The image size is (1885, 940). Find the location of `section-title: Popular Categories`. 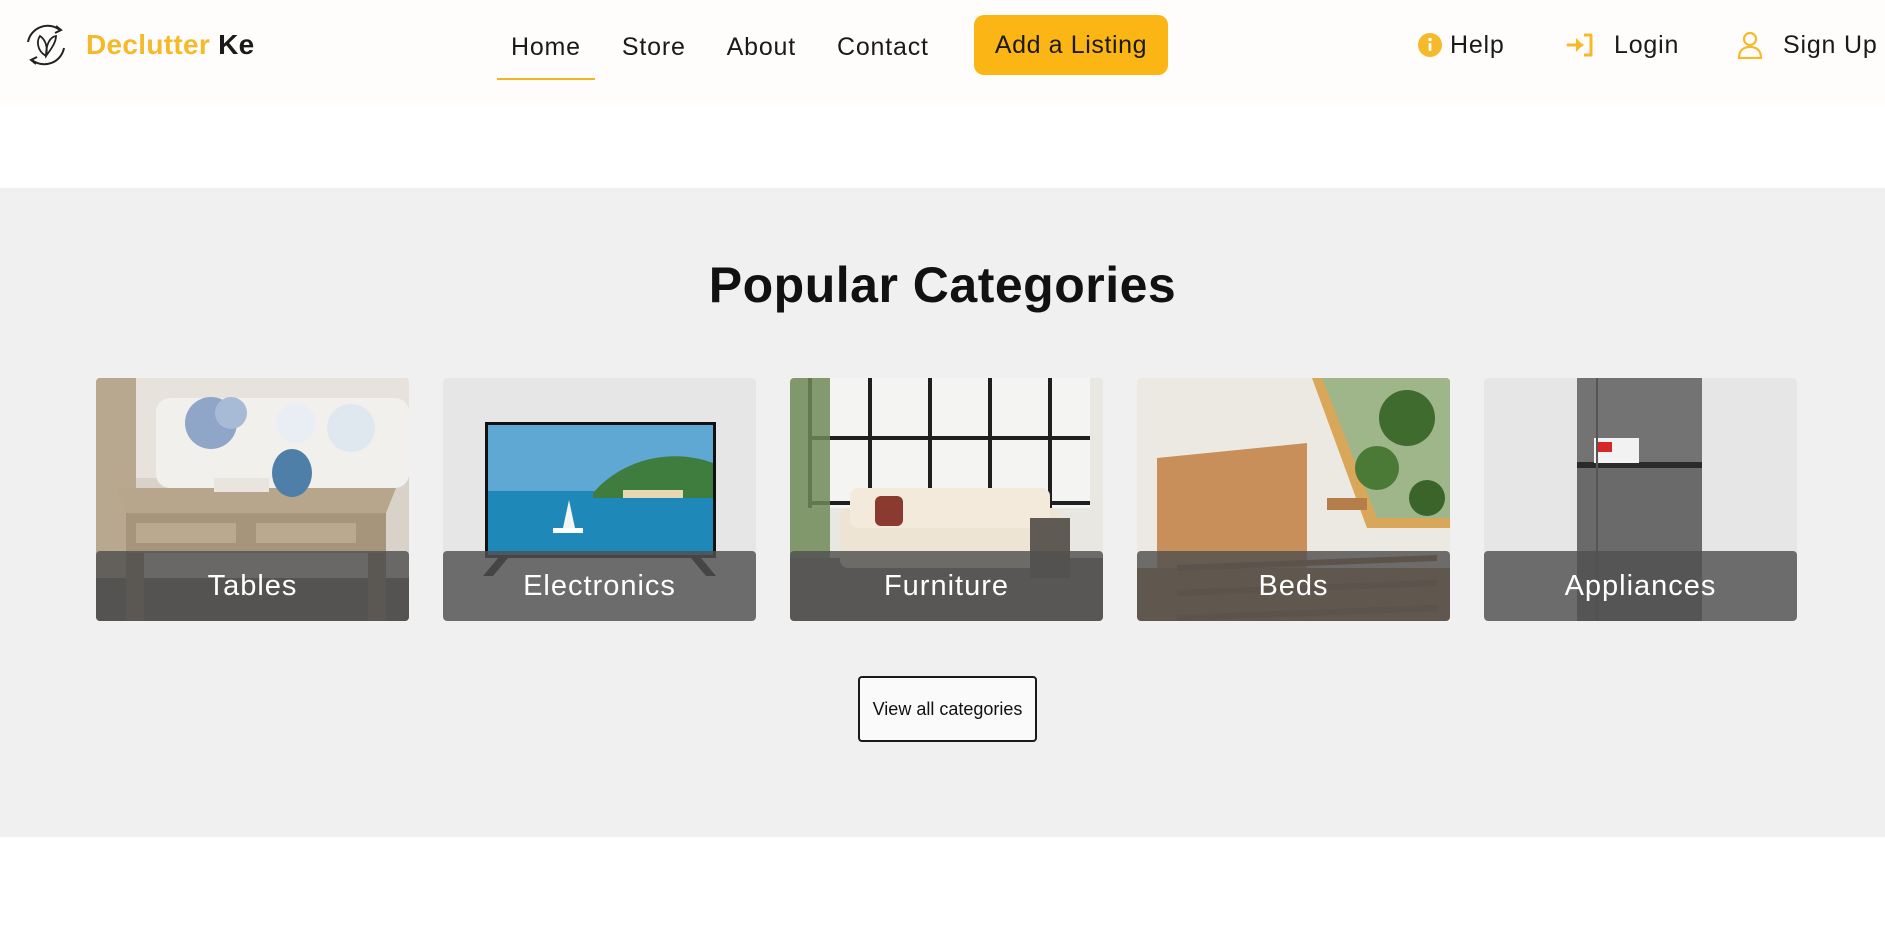

section-title: Popular Categories is located at coordinates (942, 285).